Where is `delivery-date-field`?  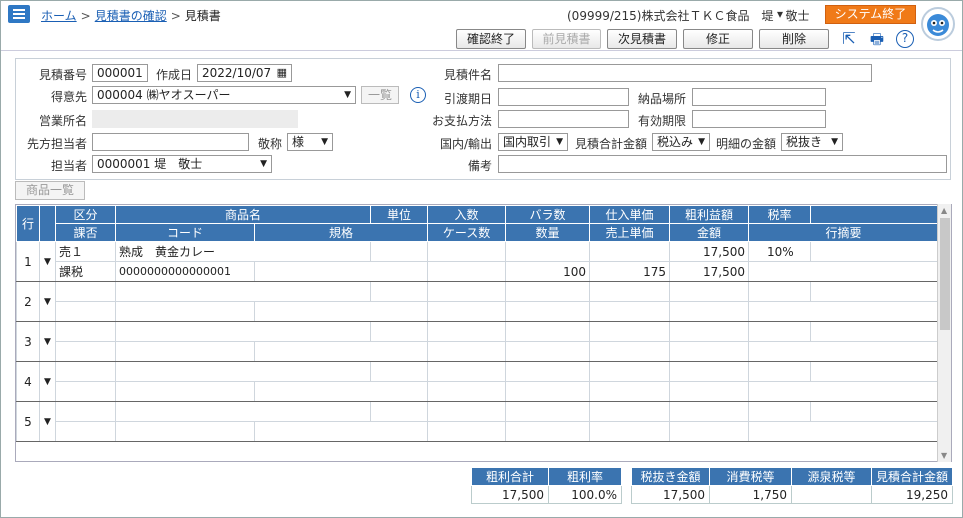
delivery-date-field is located at coordinates (563, 97).